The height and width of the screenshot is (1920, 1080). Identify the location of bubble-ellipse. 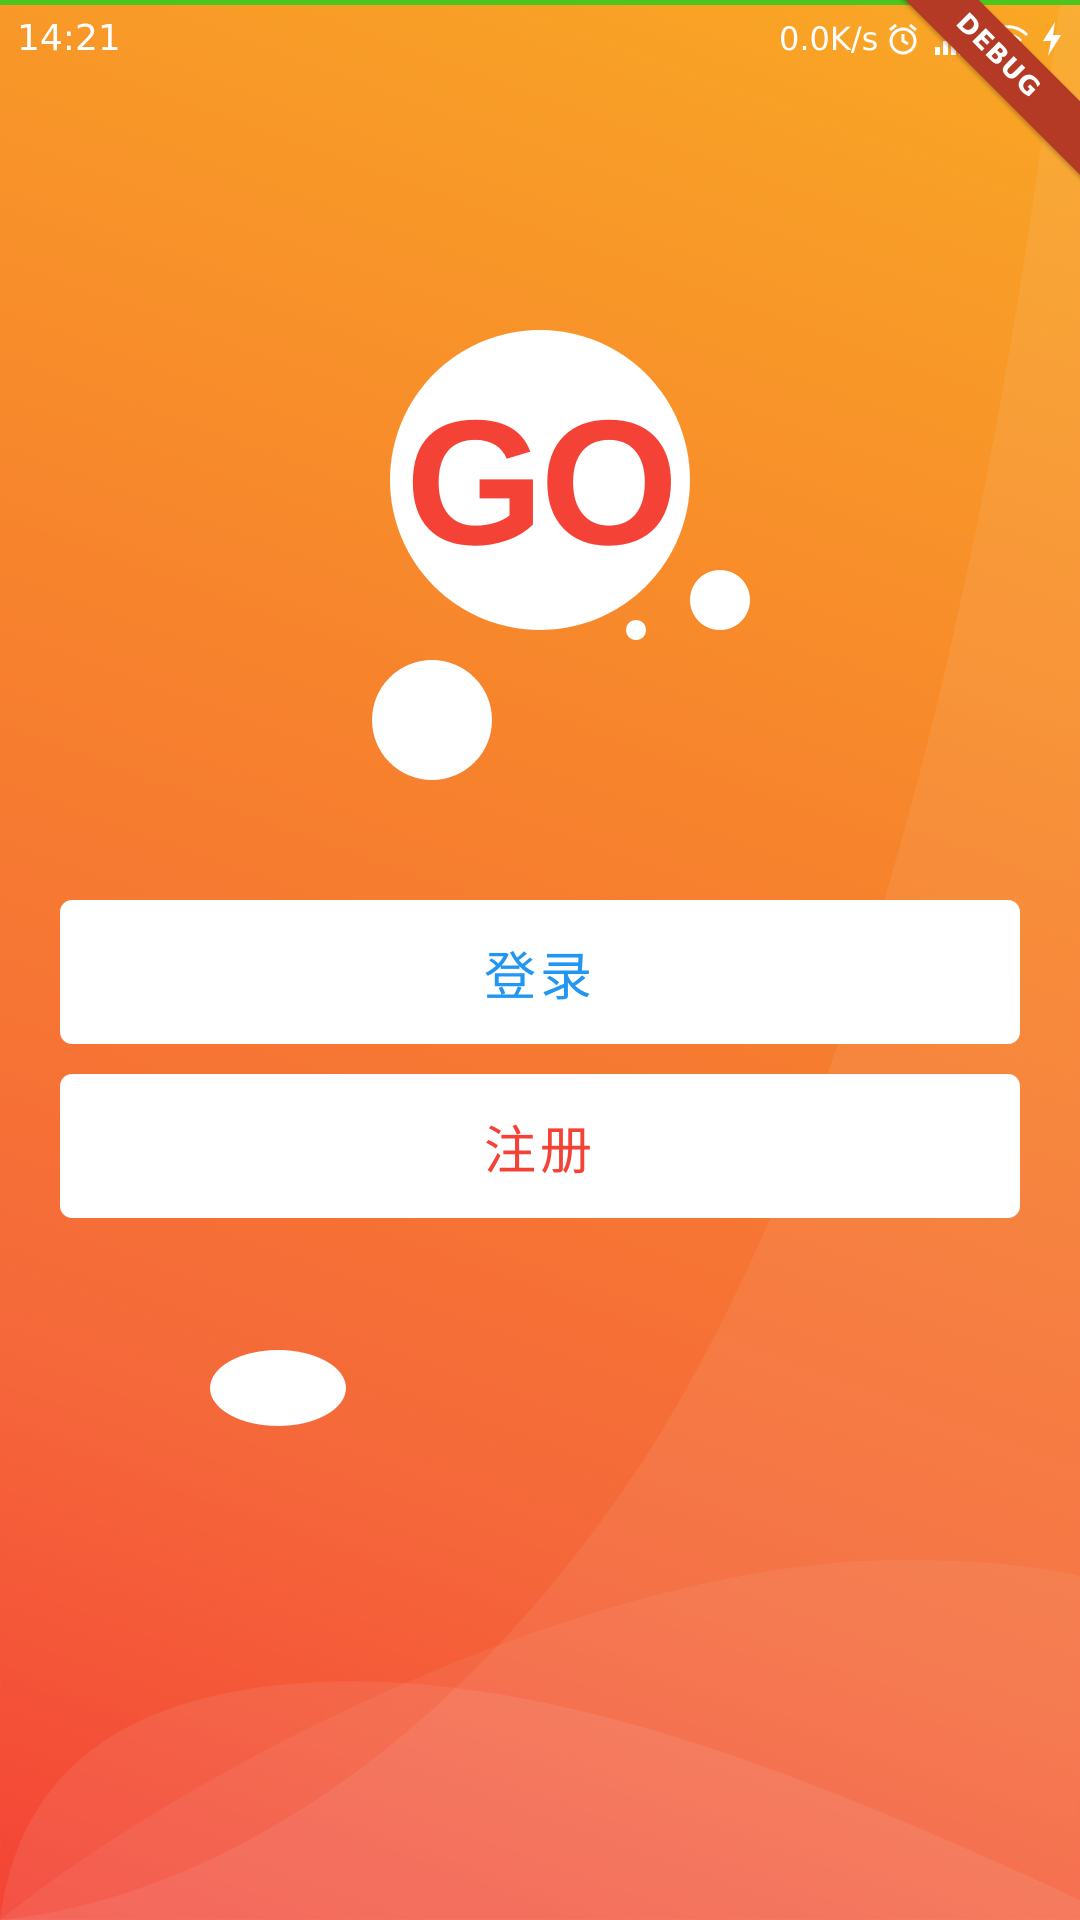
(278, 1388).